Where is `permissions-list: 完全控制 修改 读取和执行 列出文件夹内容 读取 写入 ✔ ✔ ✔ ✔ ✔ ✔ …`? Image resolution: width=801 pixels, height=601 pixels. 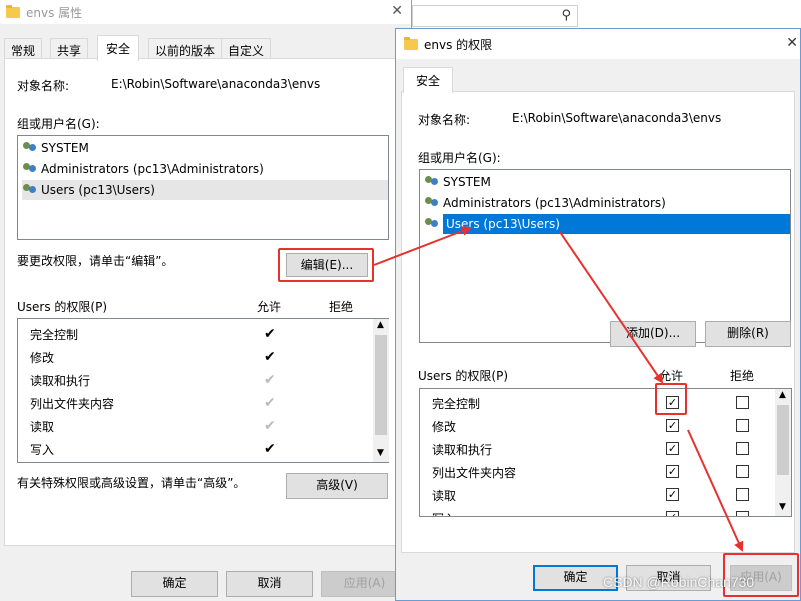 permissions-list: 完全控制 修改 读取和执行 列出文件夹内容 读取 写入 ✔ ✔ ✔ ✔ ✔ ✔ … is located at coordinates (203, 390).